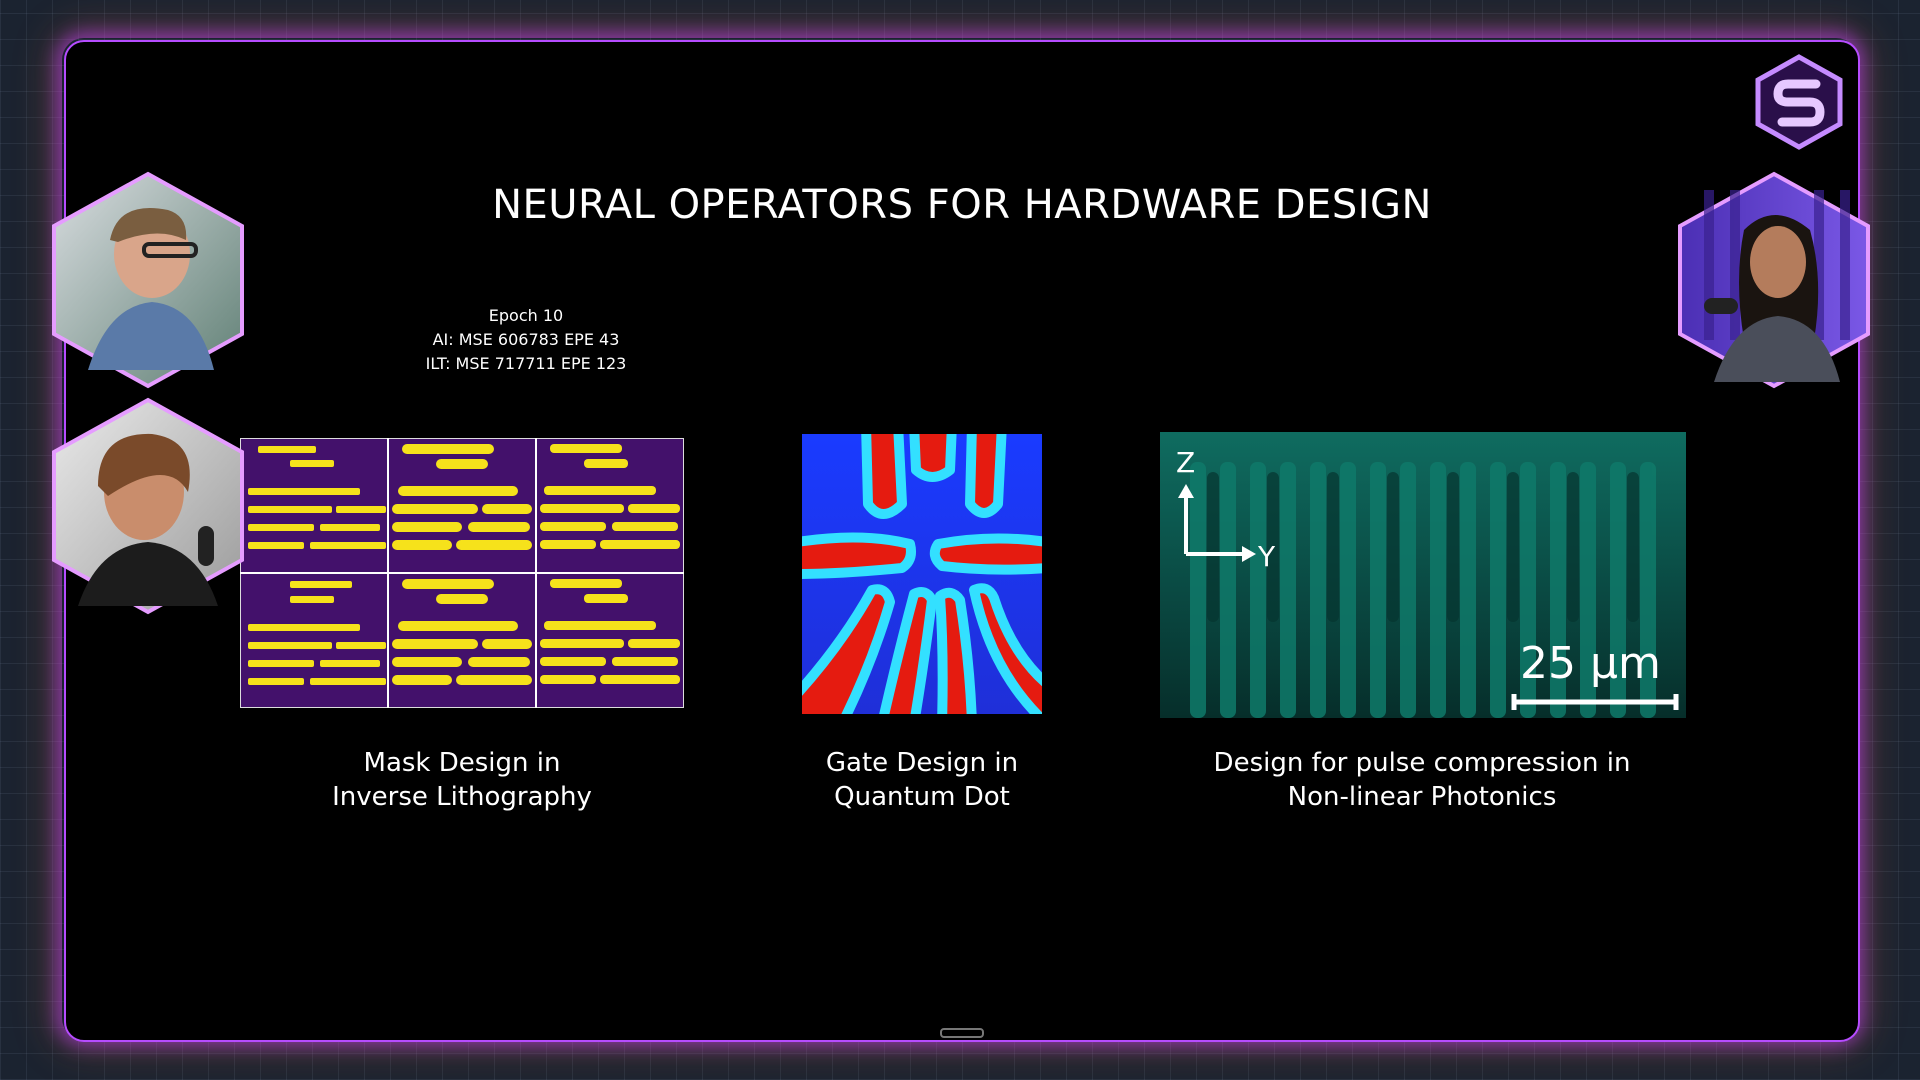 The width and height of the screenshot is (1920, 1080). I want to click on caption-gate-design: Gate Design in Quantum Dot, so click(922, 780).